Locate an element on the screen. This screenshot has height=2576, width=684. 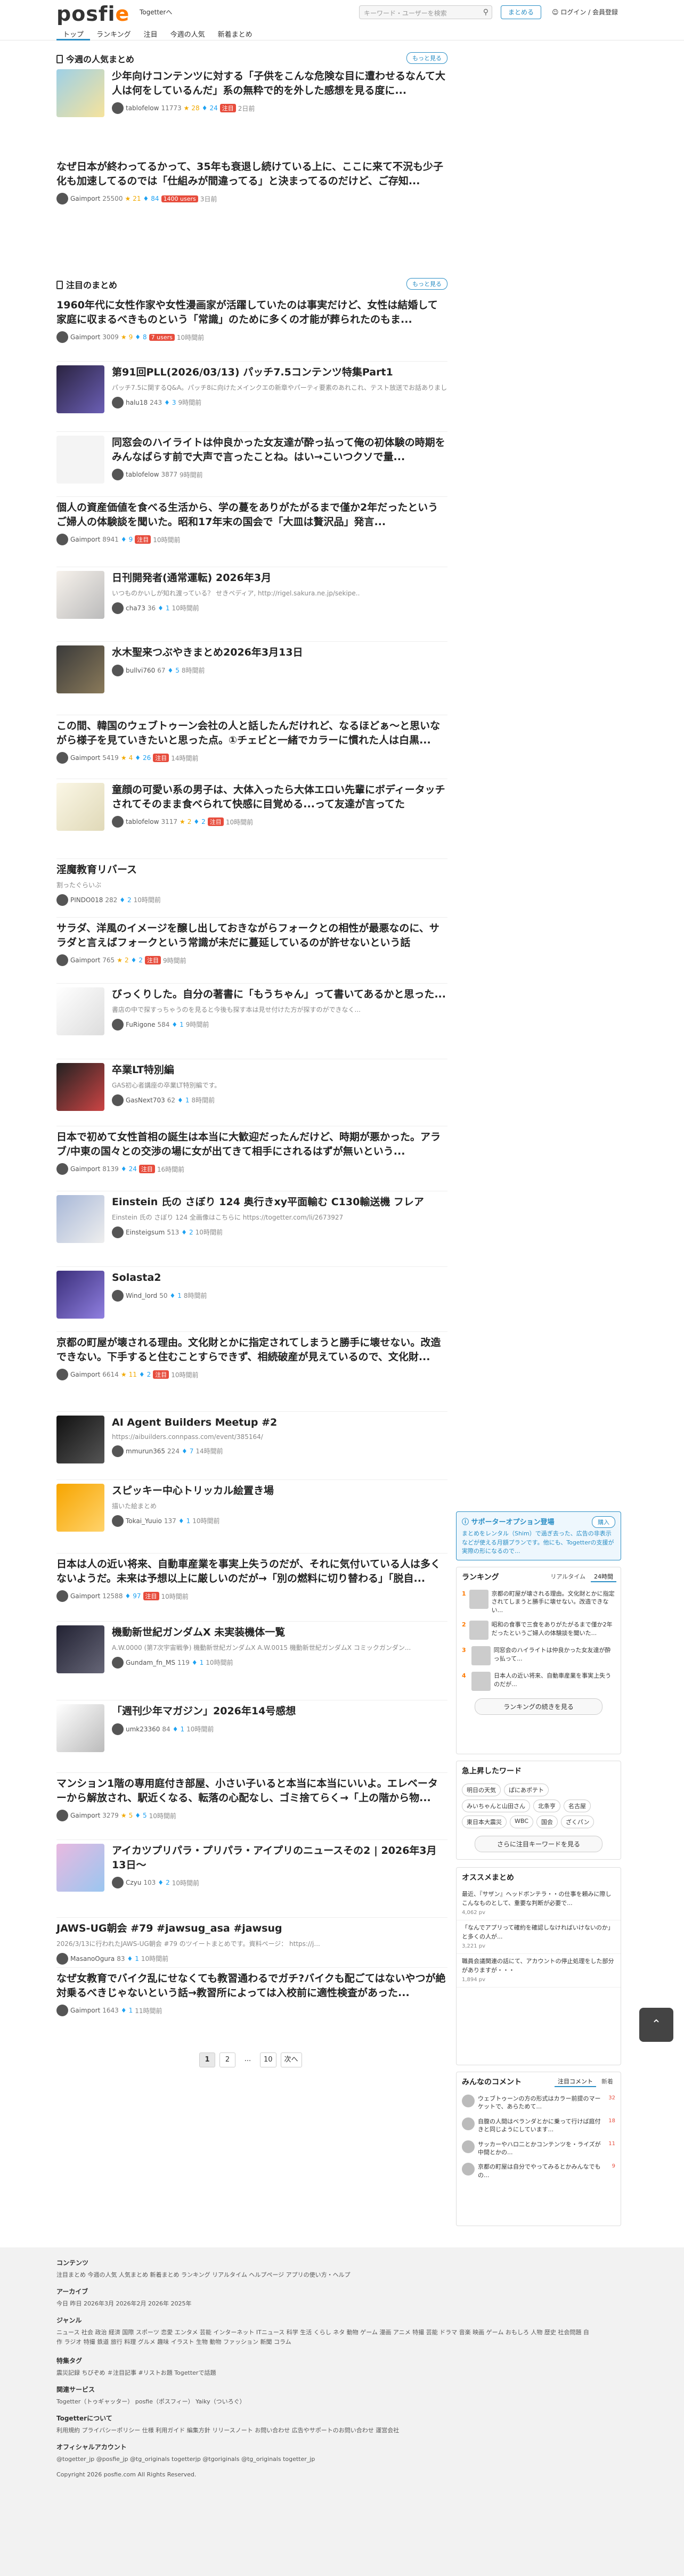
author-name: mmurun365 is located at coordinates (145, 1451).